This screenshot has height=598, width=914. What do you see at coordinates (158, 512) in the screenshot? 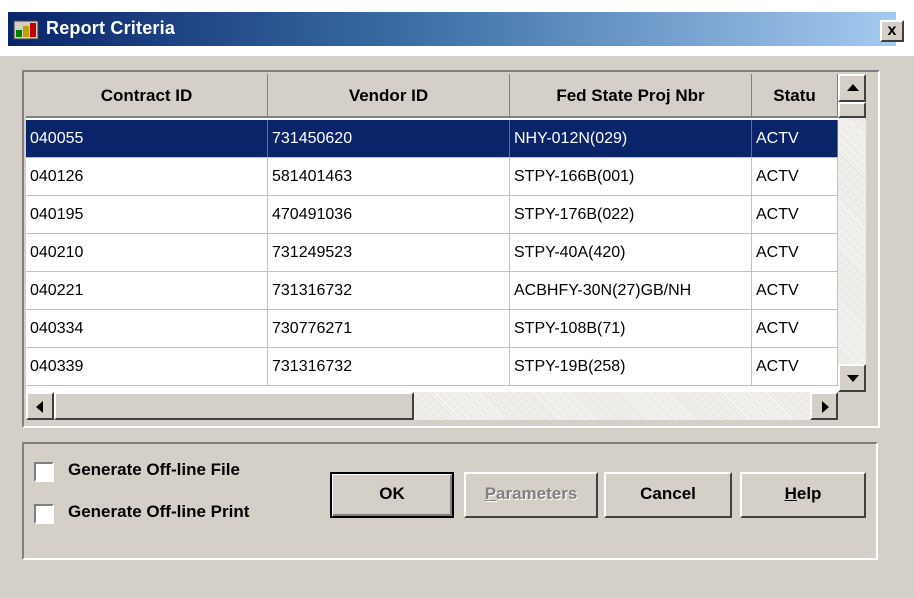
I see `offline-print-label: Generate Off-line Print` at bounding box center [158, 512].